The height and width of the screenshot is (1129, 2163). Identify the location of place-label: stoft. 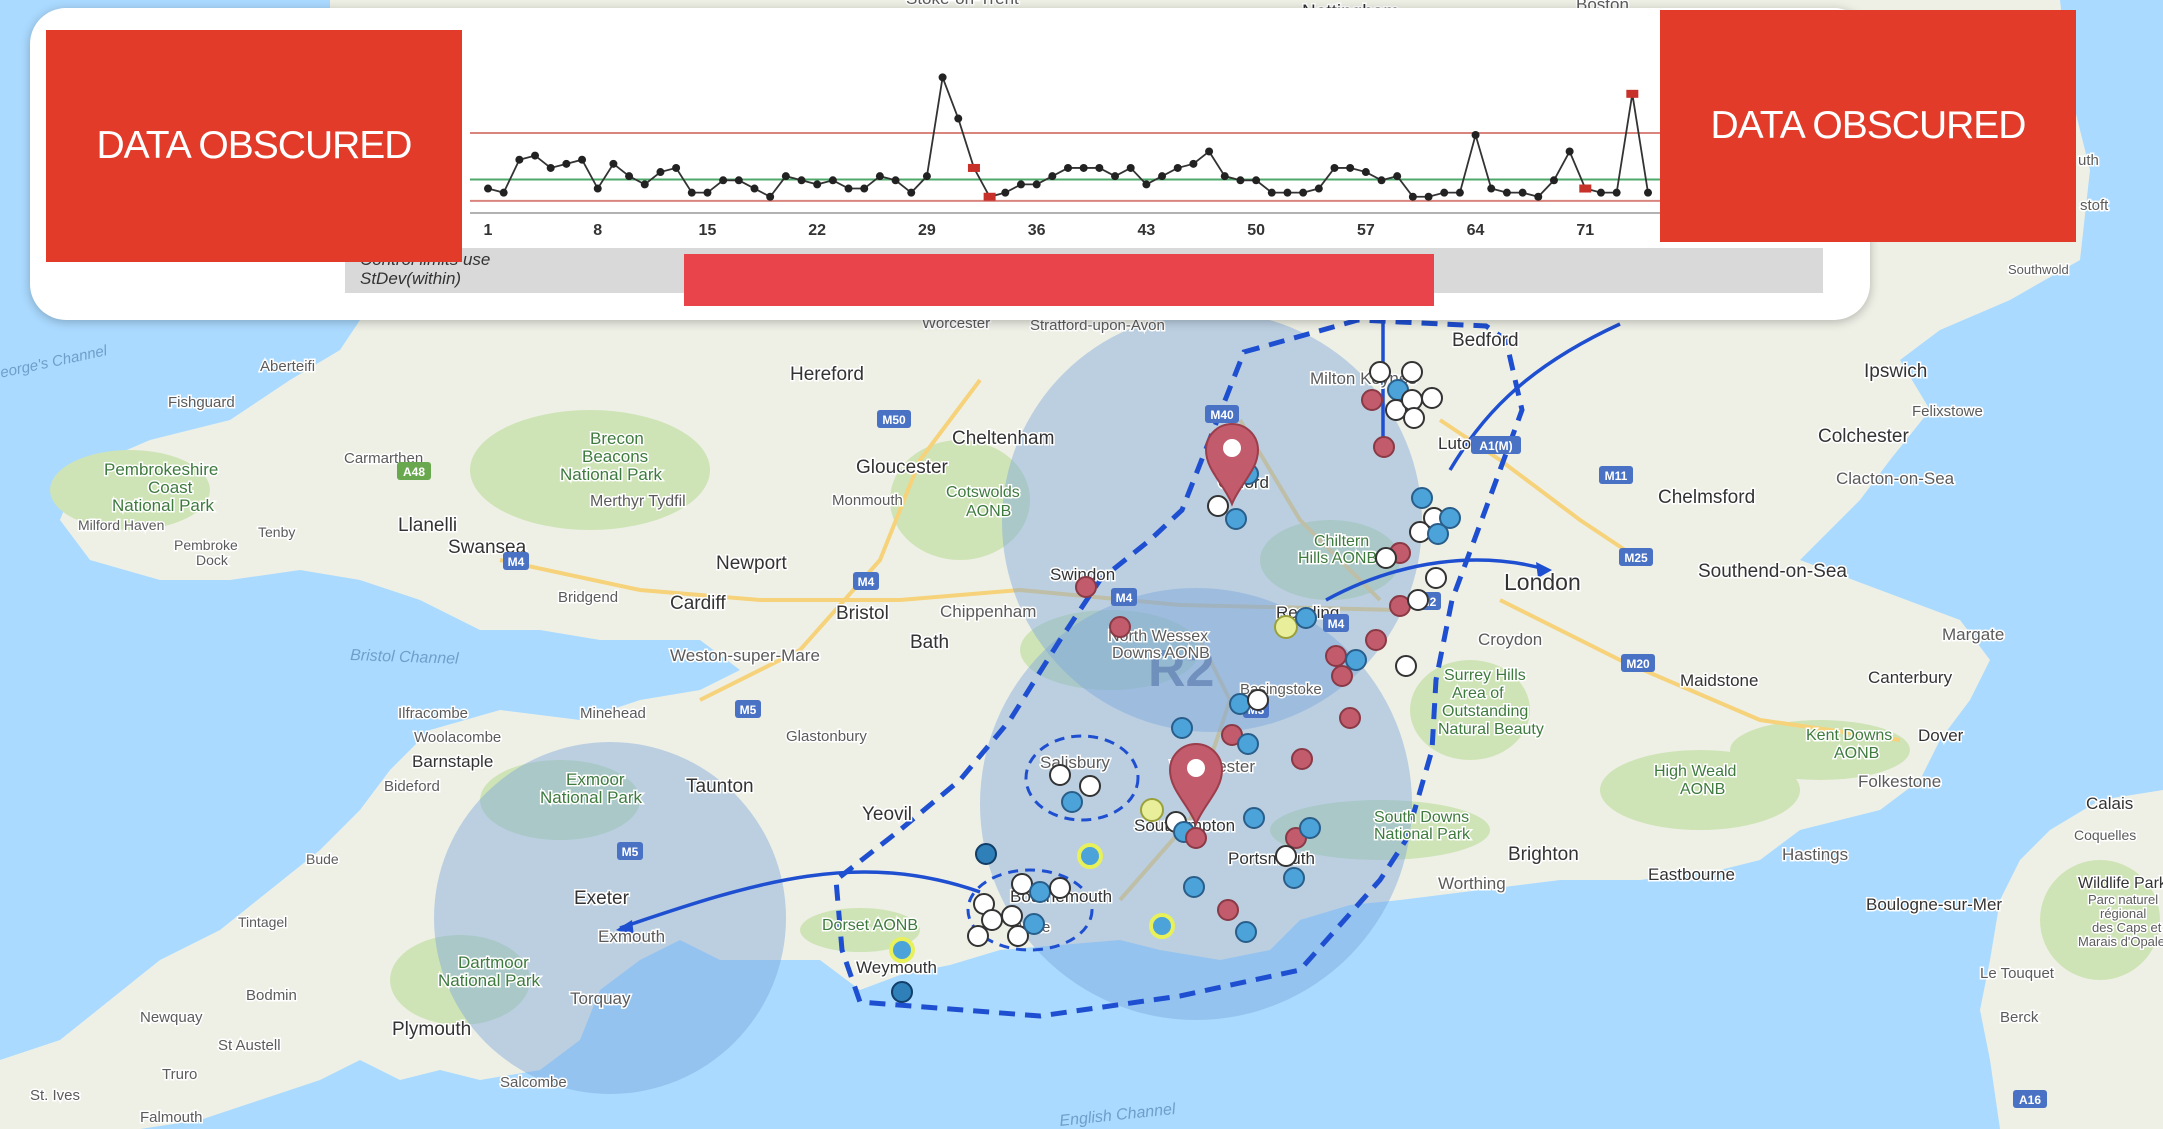
(2094, 205).